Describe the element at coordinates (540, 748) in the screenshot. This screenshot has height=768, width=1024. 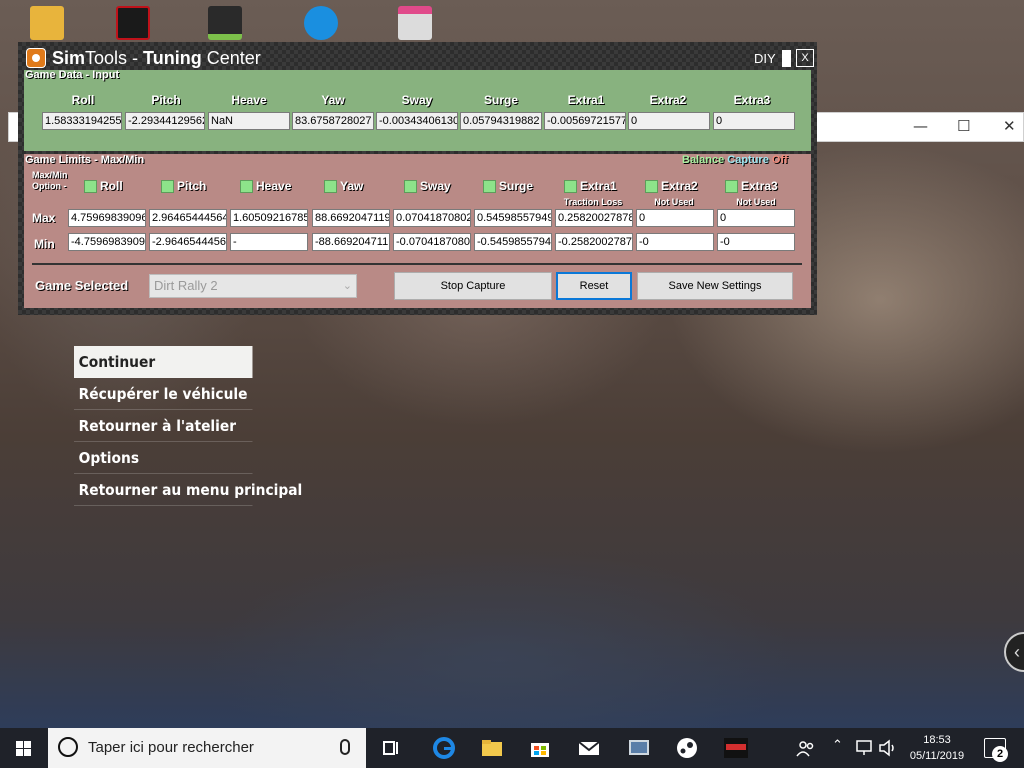
I see `store-icon` at that location.